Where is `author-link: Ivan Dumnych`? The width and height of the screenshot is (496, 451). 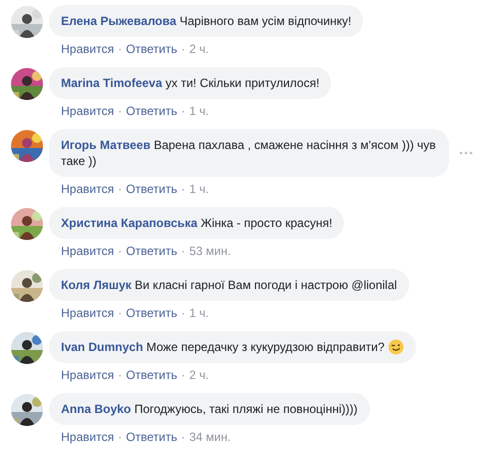
author-link: Ivan Dumnych is located at coordinates (102, 347).